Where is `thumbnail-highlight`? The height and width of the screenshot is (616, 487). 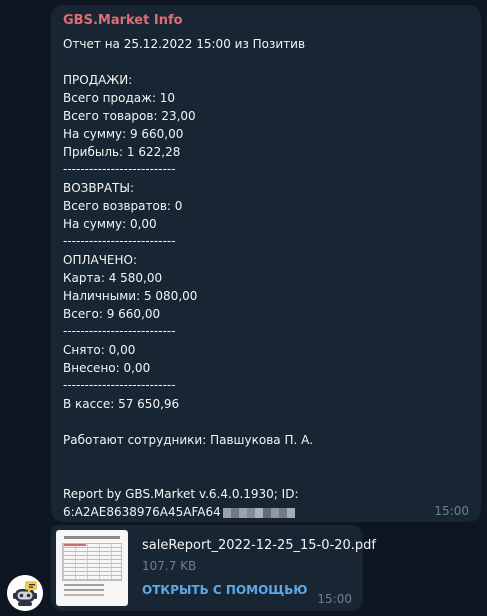
thumbnail-highlight is located at coordinates (75, 545).